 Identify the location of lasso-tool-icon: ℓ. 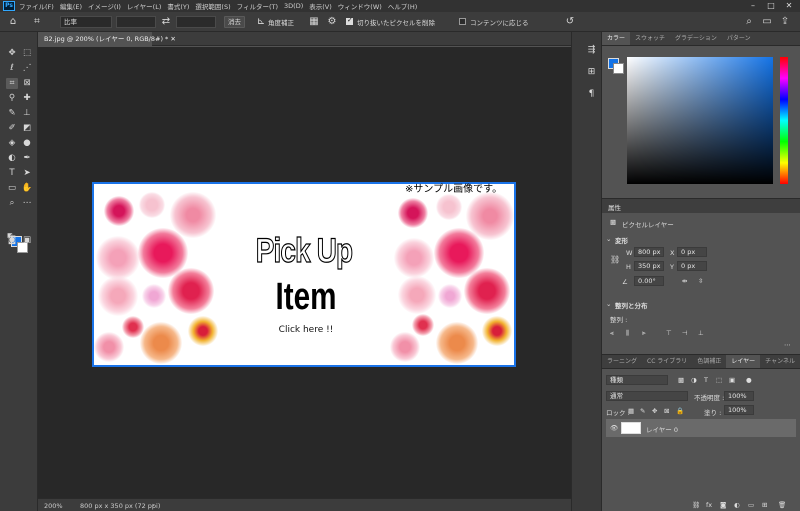
(12, 68).